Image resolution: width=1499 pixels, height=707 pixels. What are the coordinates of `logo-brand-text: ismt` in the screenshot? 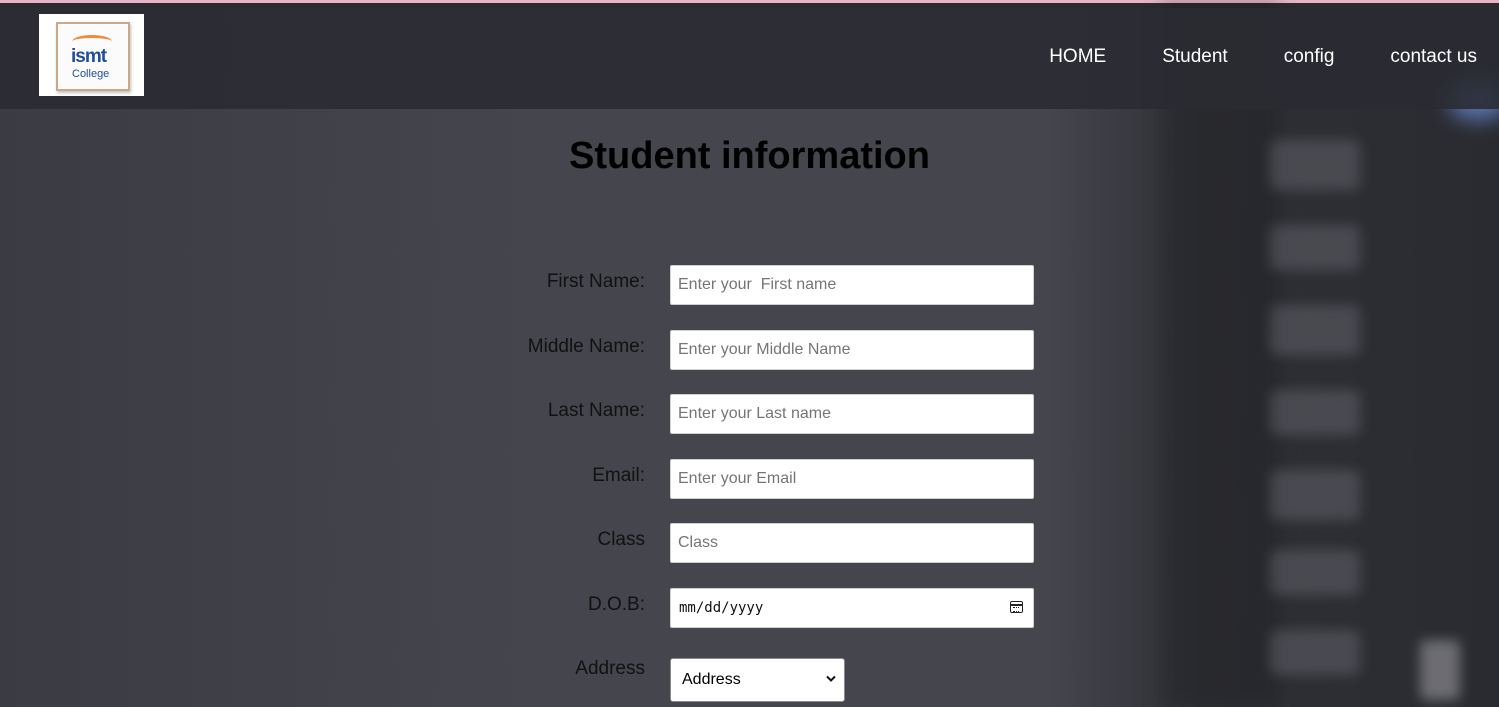 It's located at (89, 56).